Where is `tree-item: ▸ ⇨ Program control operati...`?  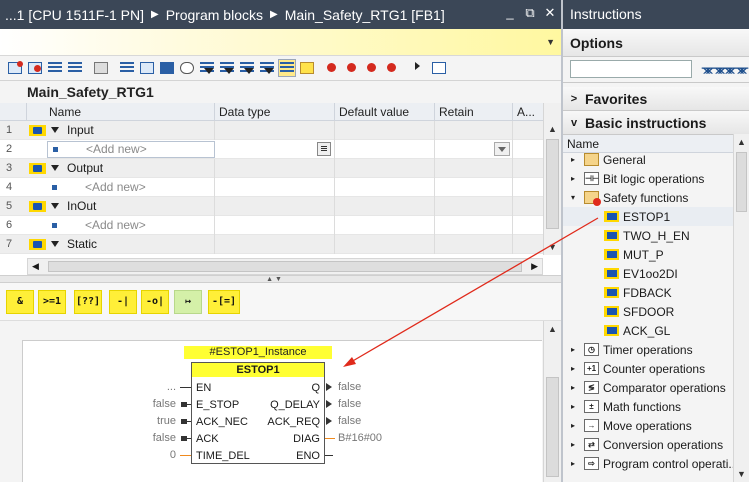 tree-item: ▸ ⇨ Program control operati... is located at coordinates (654, 463).